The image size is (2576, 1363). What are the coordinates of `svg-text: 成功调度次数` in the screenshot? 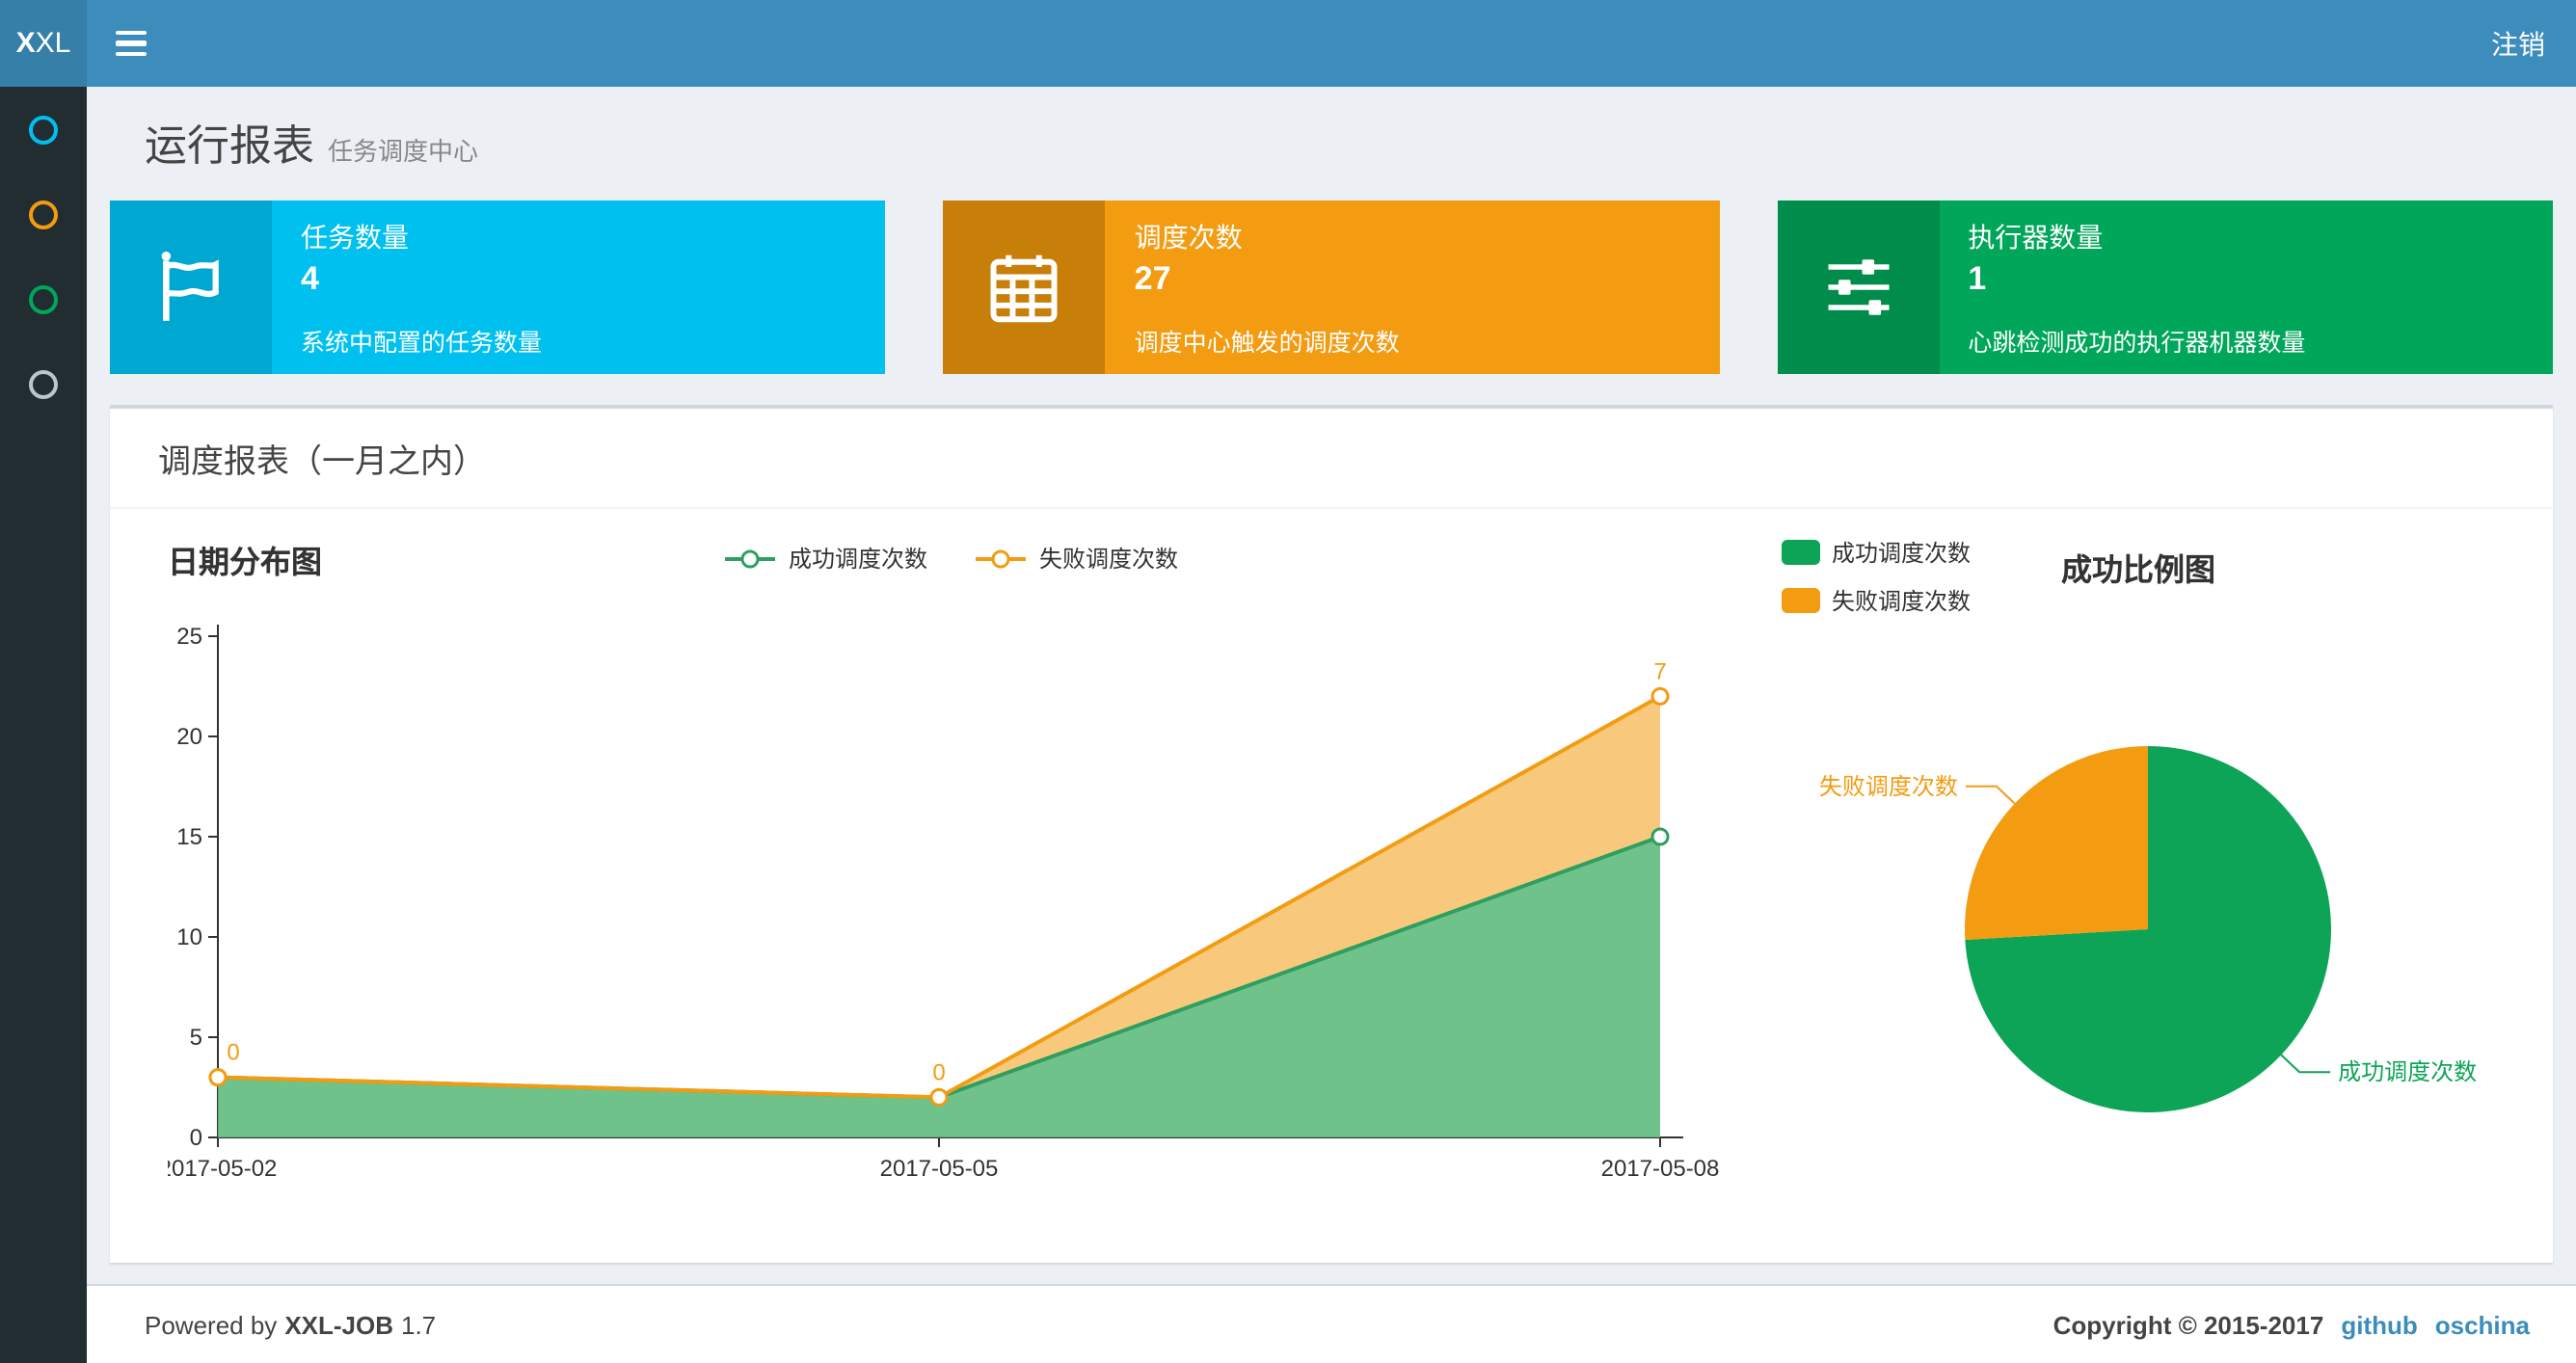 It's located at (2408, 1072).